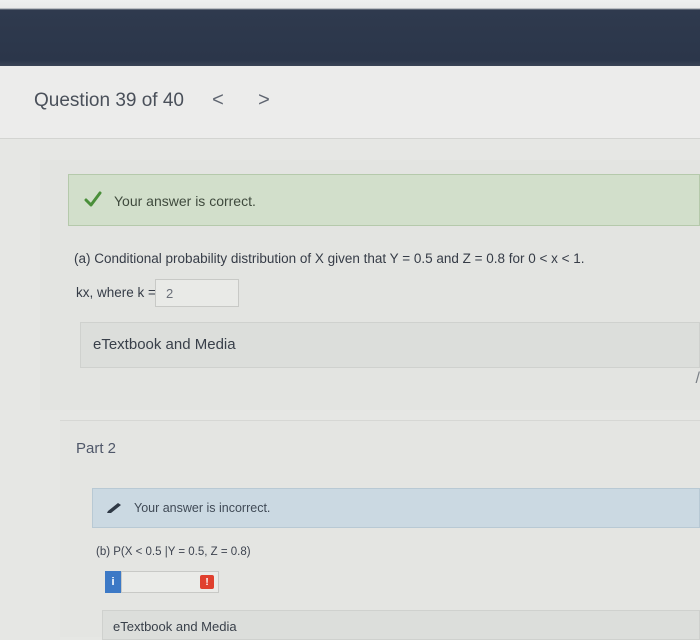  I want to click on k-answer-field: 2, so click(197, 293).